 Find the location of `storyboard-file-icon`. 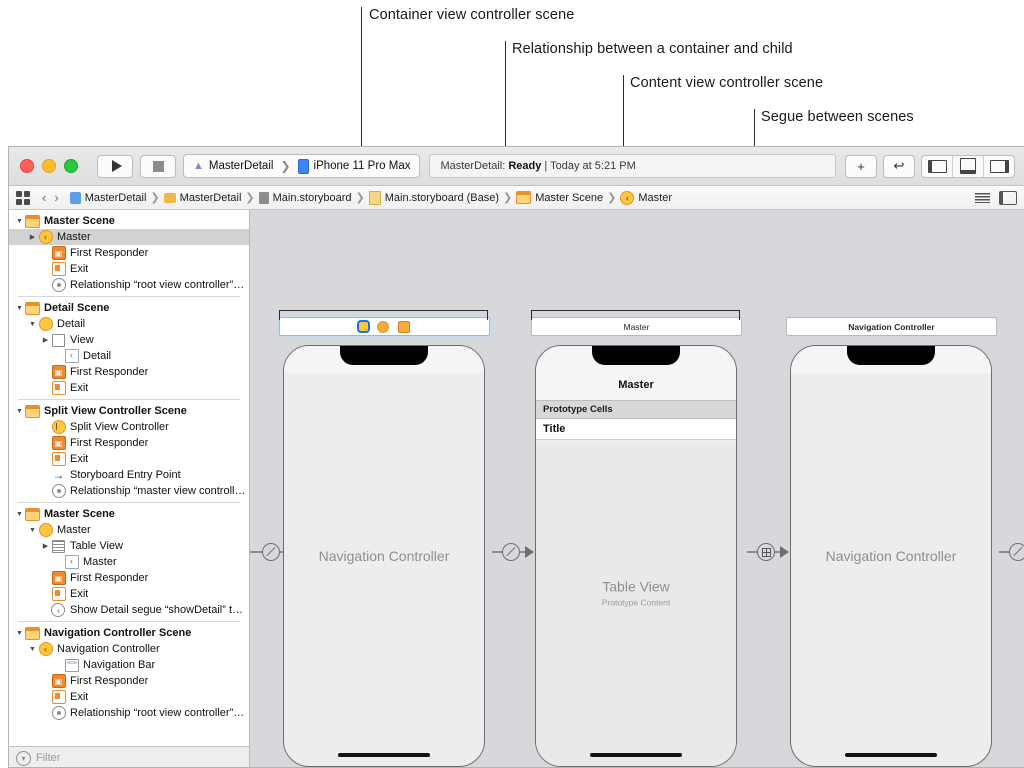

storyboard-file-icon is located at coordinates (263, 197).